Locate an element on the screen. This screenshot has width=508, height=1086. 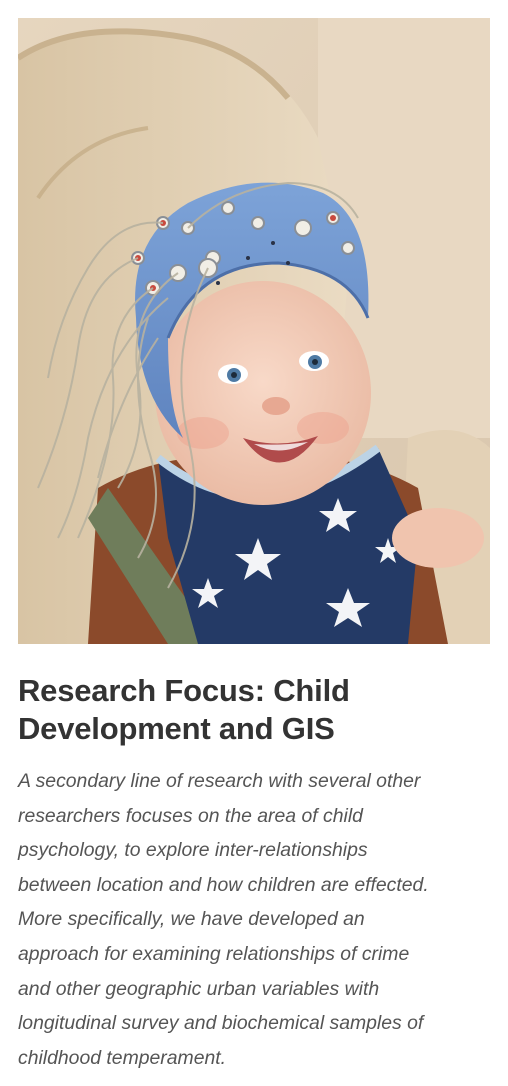
body-line: childhood temperament. is located at coordinates (122, 1057).